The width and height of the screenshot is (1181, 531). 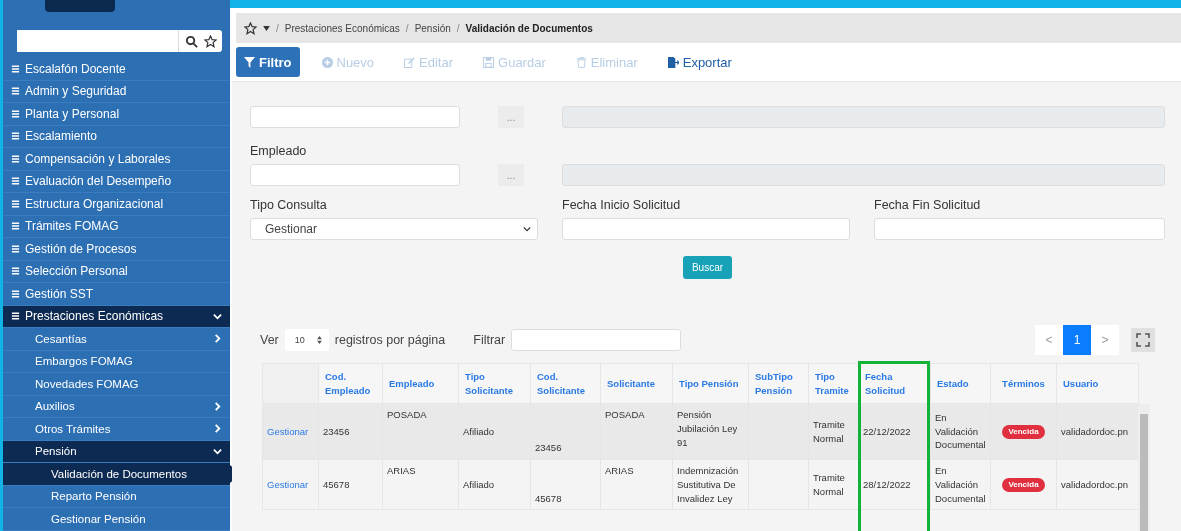 I want to click on menu-item: Auxilios, so click(x=116, y=406).